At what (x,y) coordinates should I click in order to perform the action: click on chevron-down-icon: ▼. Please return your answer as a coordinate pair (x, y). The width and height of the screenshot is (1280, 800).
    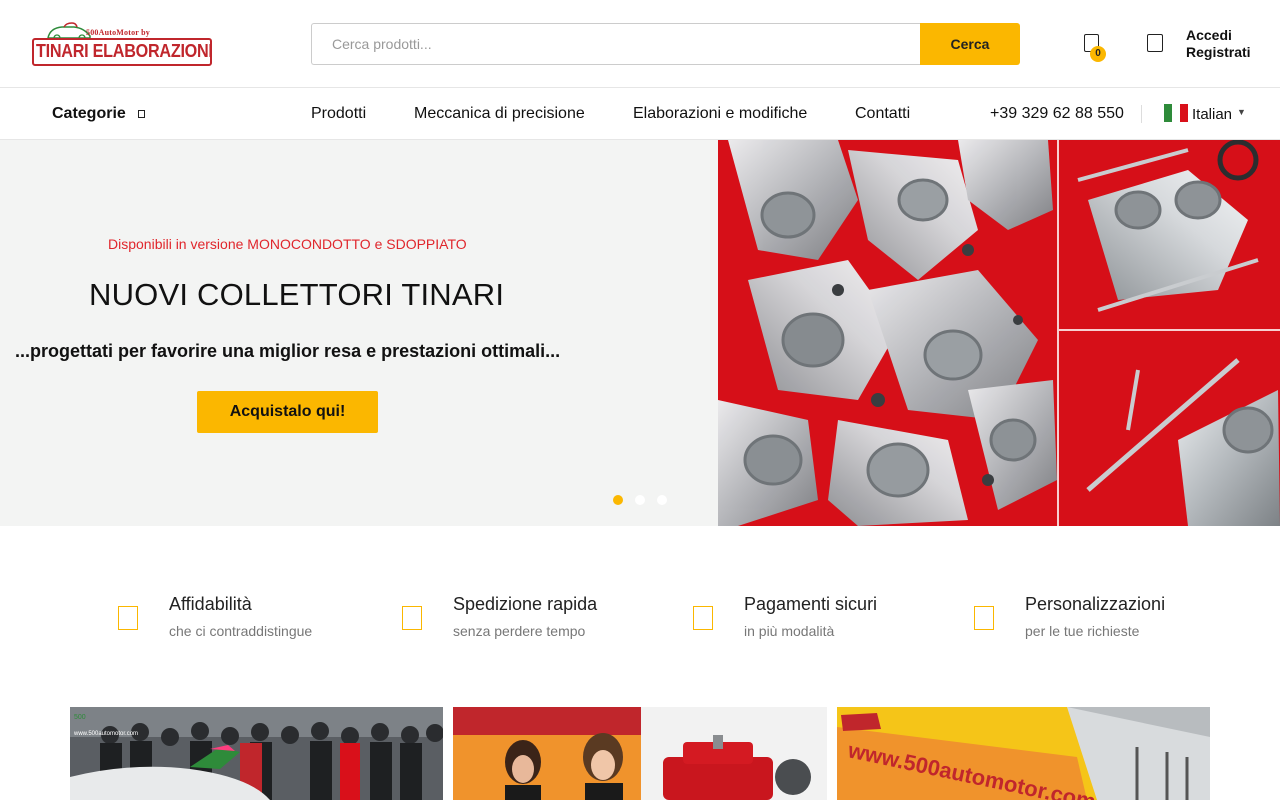
    Looking at the image, I should click on (1241, 112).